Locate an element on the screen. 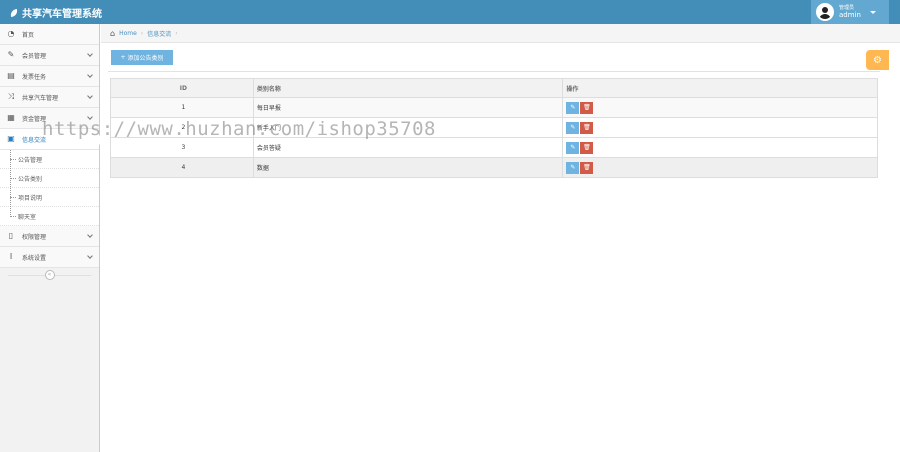 This screenshot has height=452, width=900. table-row: 1 每日早报 ✎ 🗑 is located at coordinates (494, 107).